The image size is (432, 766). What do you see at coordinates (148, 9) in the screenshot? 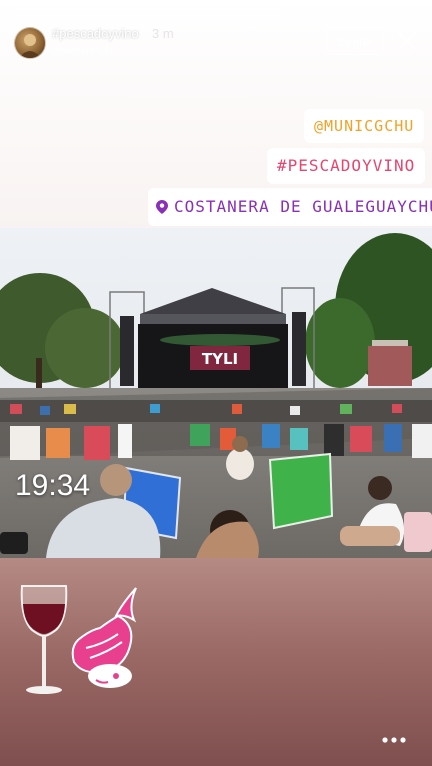
I see `story-progress-fill` at bounding box center [148, 9].